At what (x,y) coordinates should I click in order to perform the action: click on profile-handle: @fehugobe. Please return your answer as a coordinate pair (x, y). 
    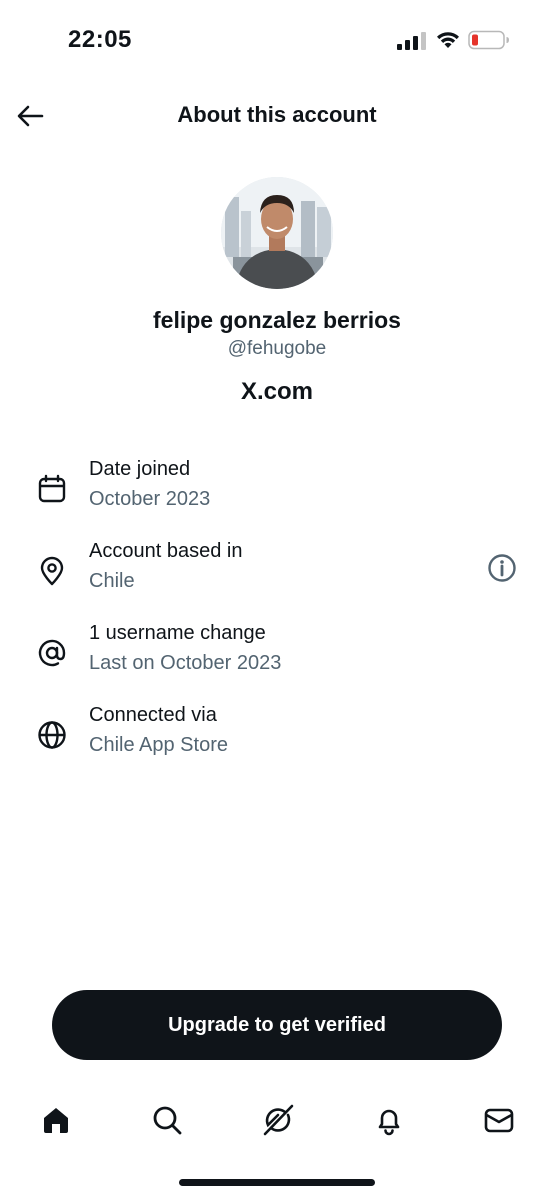
    Looking at the image, I should click on (277, 348).